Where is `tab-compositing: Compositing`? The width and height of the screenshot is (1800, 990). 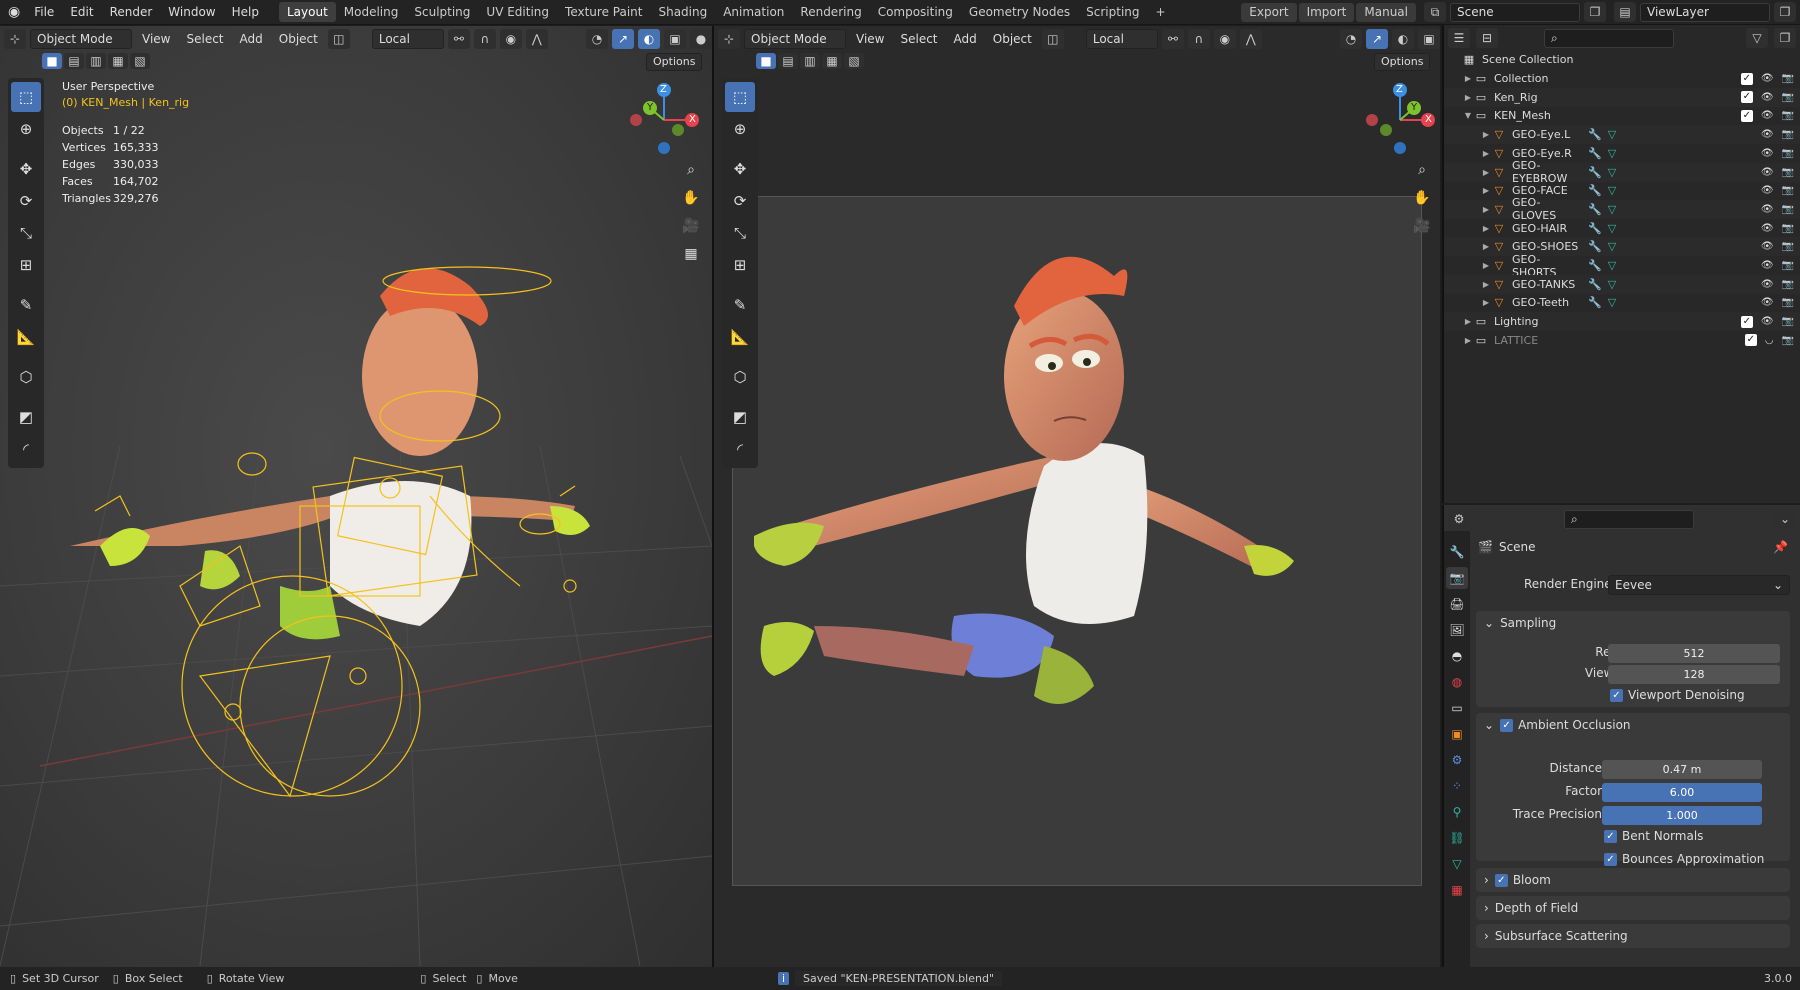
tab-compositing: Compositing is located at coordinates (915, 12).